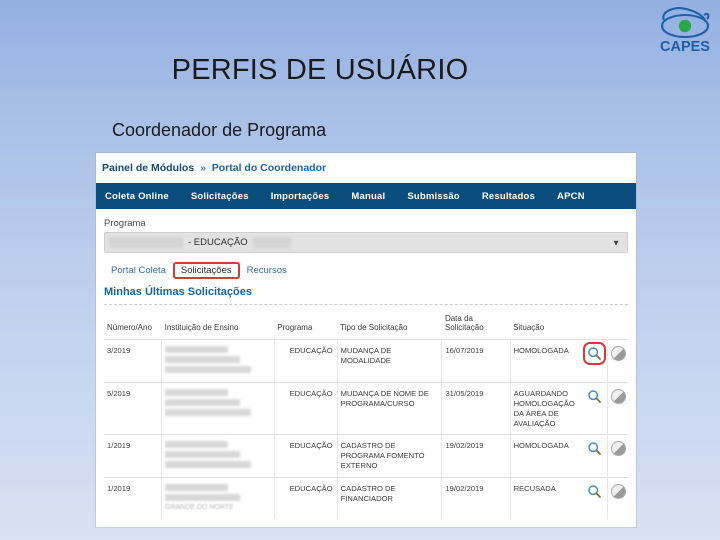  What do you see at coordinates (616, 242) in the screenshot?
I see `chevron-down-icon: ▼` at bounding box center [616, 242].